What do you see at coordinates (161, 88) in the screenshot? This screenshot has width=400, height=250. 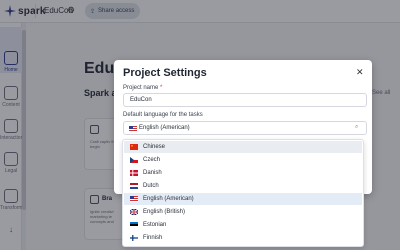 I see `required-marker: *` at bounding box center [161, 88].